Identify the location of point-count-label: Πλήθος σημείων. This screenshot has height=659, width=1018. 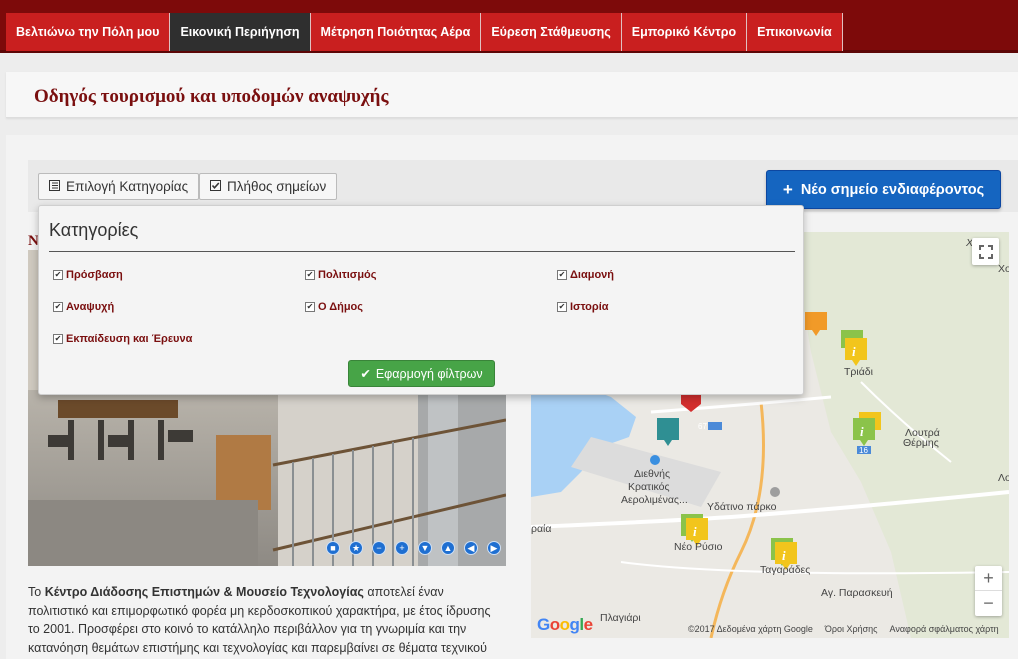
(277, 186).